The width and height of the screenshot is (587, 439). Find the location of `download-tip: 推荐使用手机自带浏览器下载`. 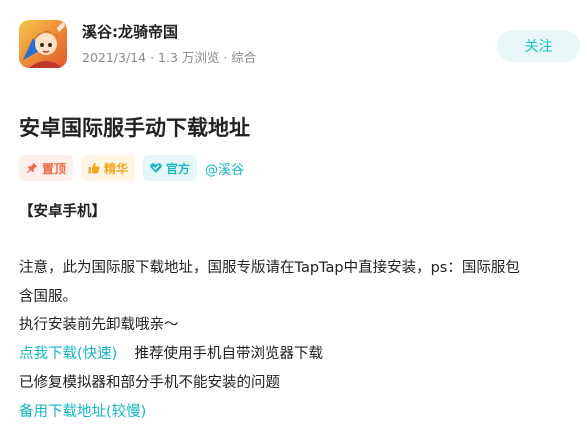

download-tip: 推荐使用手机自带浏览器下载 is located at coordinates (229, 354).